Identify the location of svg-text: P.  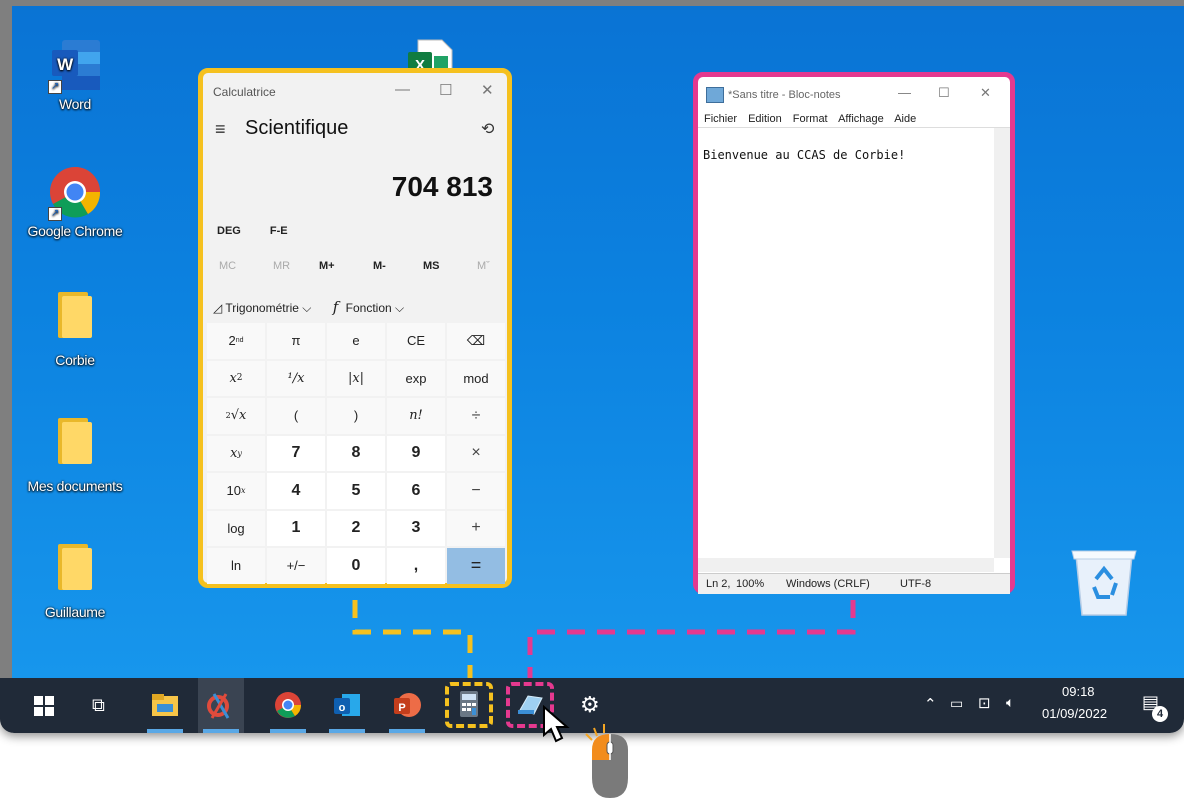
(401, 708).